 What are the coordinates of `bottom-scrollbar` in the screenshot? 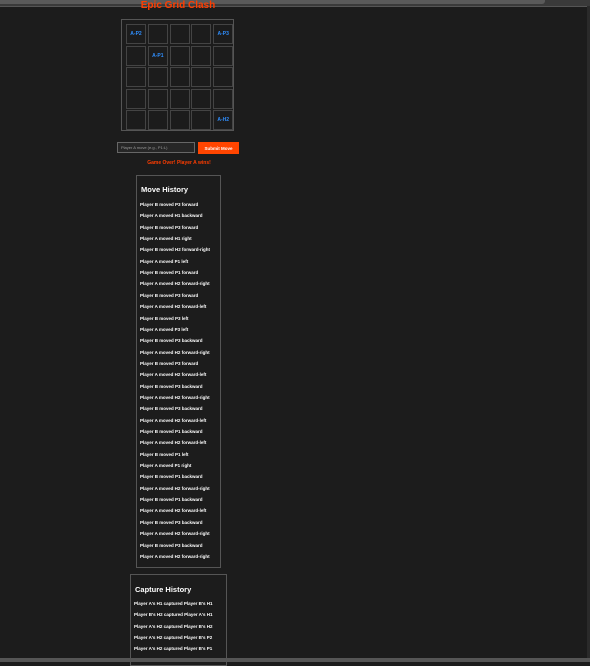 It's located at (295, 660).